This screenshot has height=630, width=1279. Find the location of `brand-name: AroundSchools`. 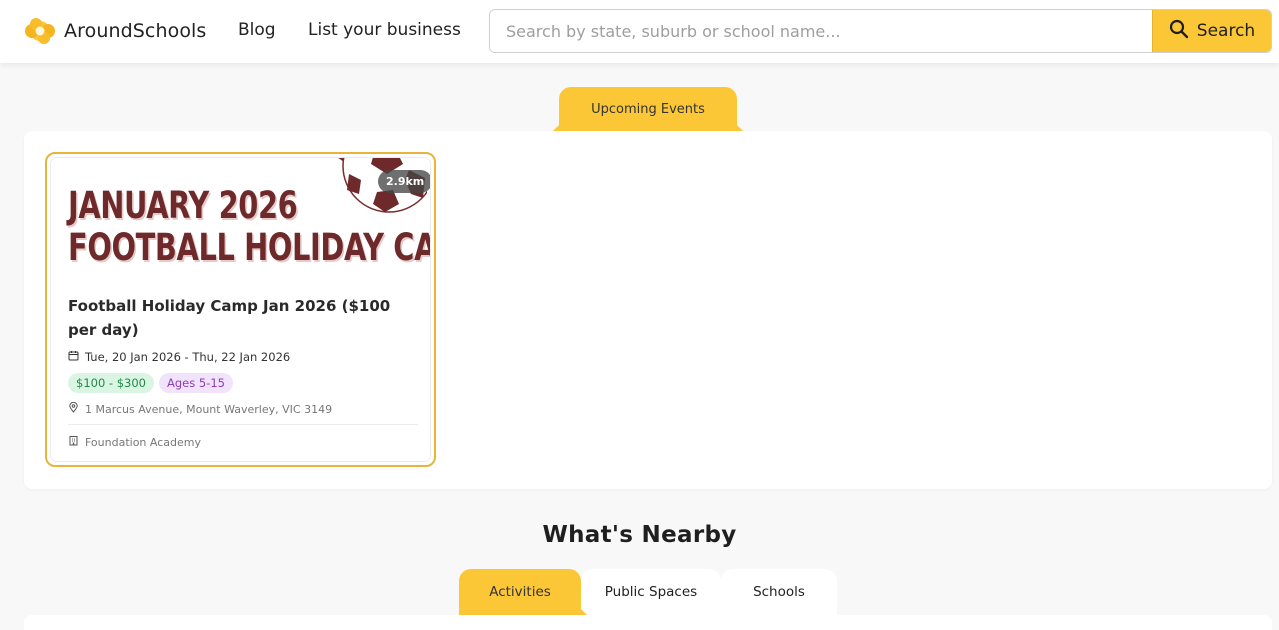

brand-name: AroundSchools is located at coordinates (135, 31).